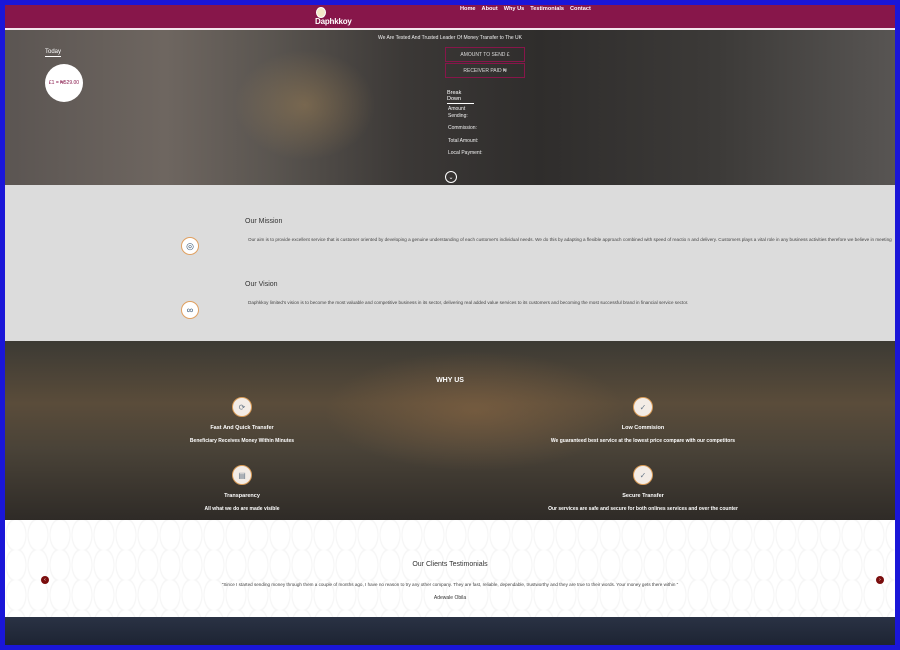  I want to click on glasses-icon: ∞, so click(190, 310).